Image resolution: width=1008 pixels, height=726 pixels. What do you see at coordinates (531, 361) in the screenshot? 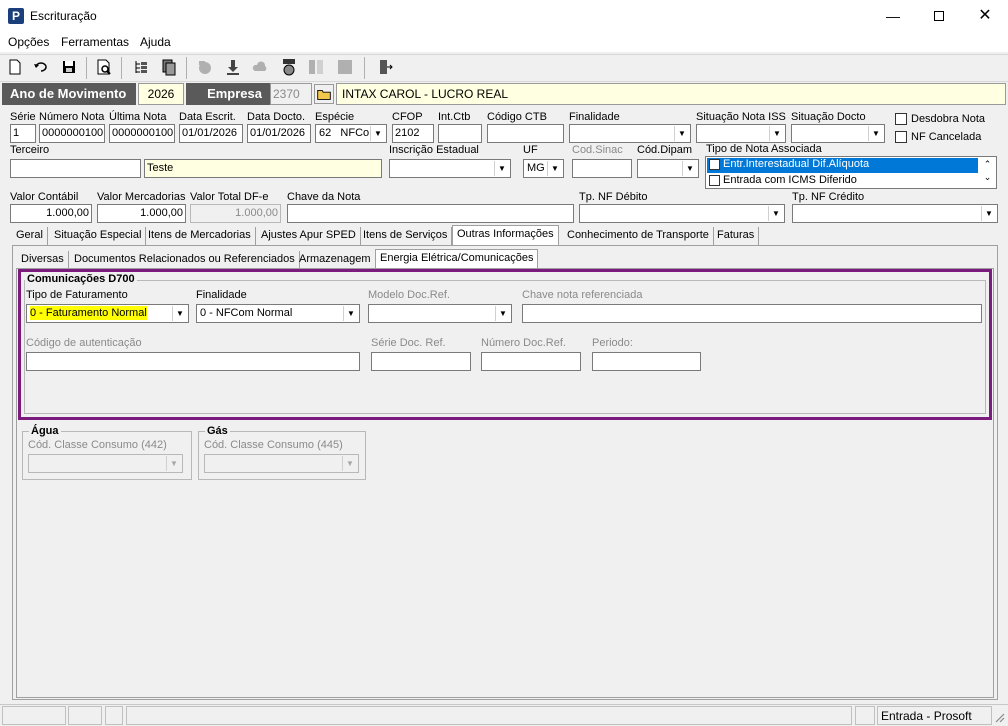
I see `numero-doc-ref-field` at bounding box center [531, 361].